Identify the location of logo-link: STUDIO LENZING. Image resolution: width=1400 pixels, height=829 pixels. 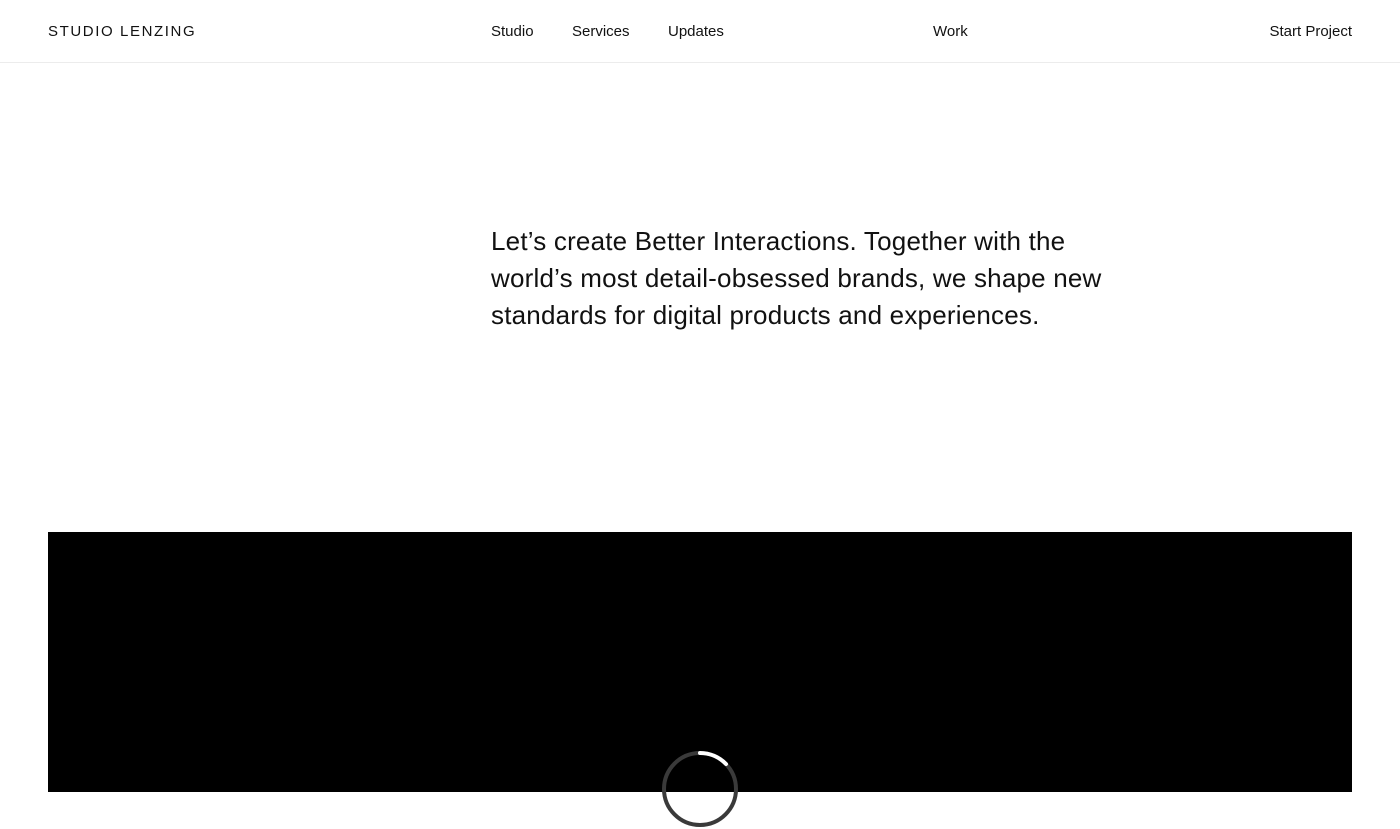
(122, 32).